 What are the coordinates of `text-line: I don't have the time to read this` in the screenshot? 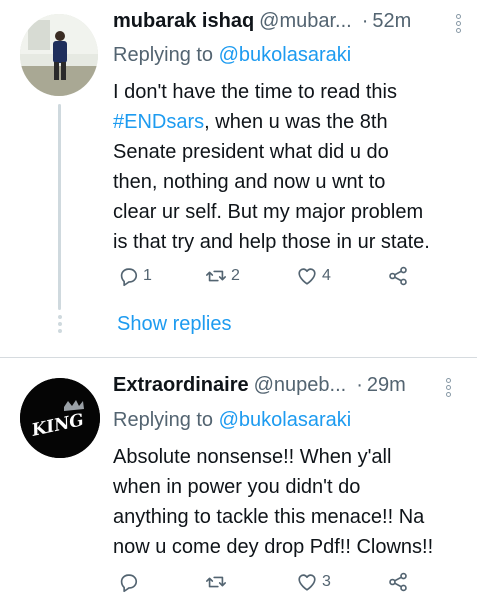 It's located at (255, 92).